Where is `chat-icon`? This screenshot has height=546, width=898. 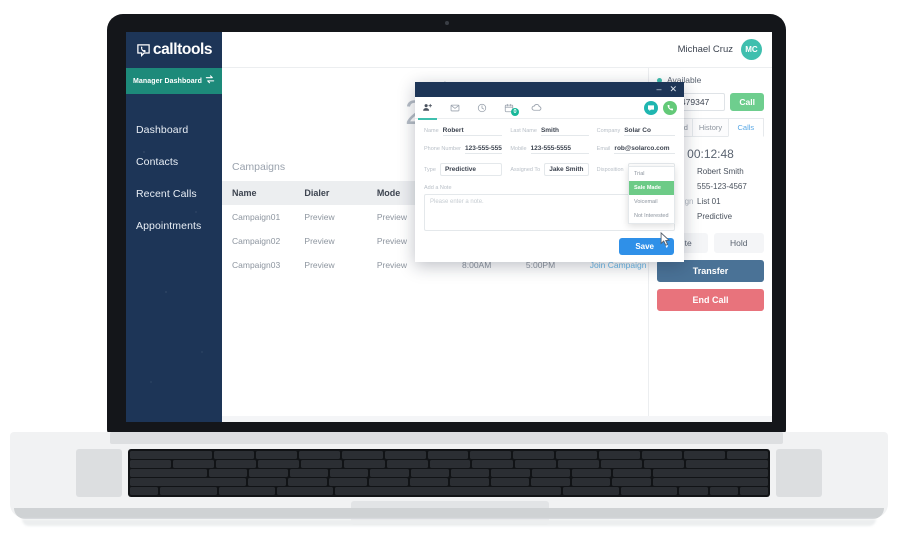
chat-icon is located at coordinates (651, 107).